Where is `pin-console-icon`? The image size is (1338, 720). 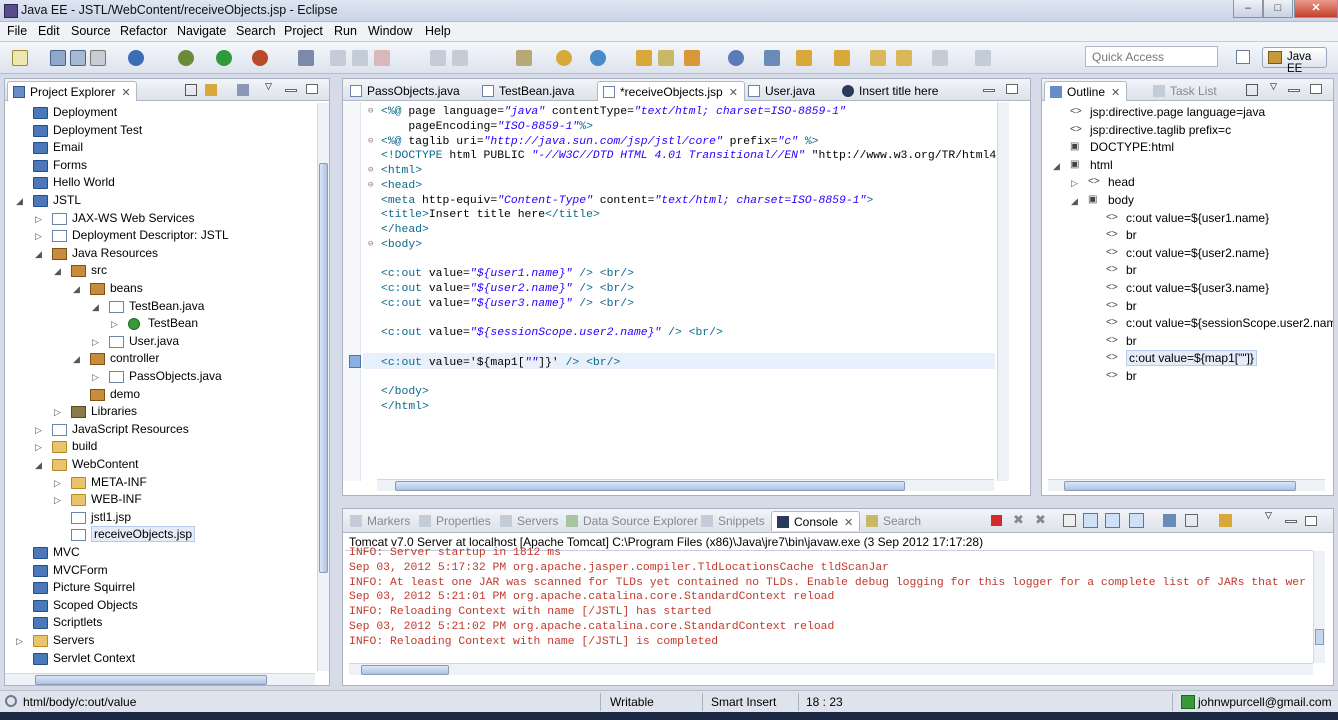 pin-console-icon is located at coordinates (1169, 520).